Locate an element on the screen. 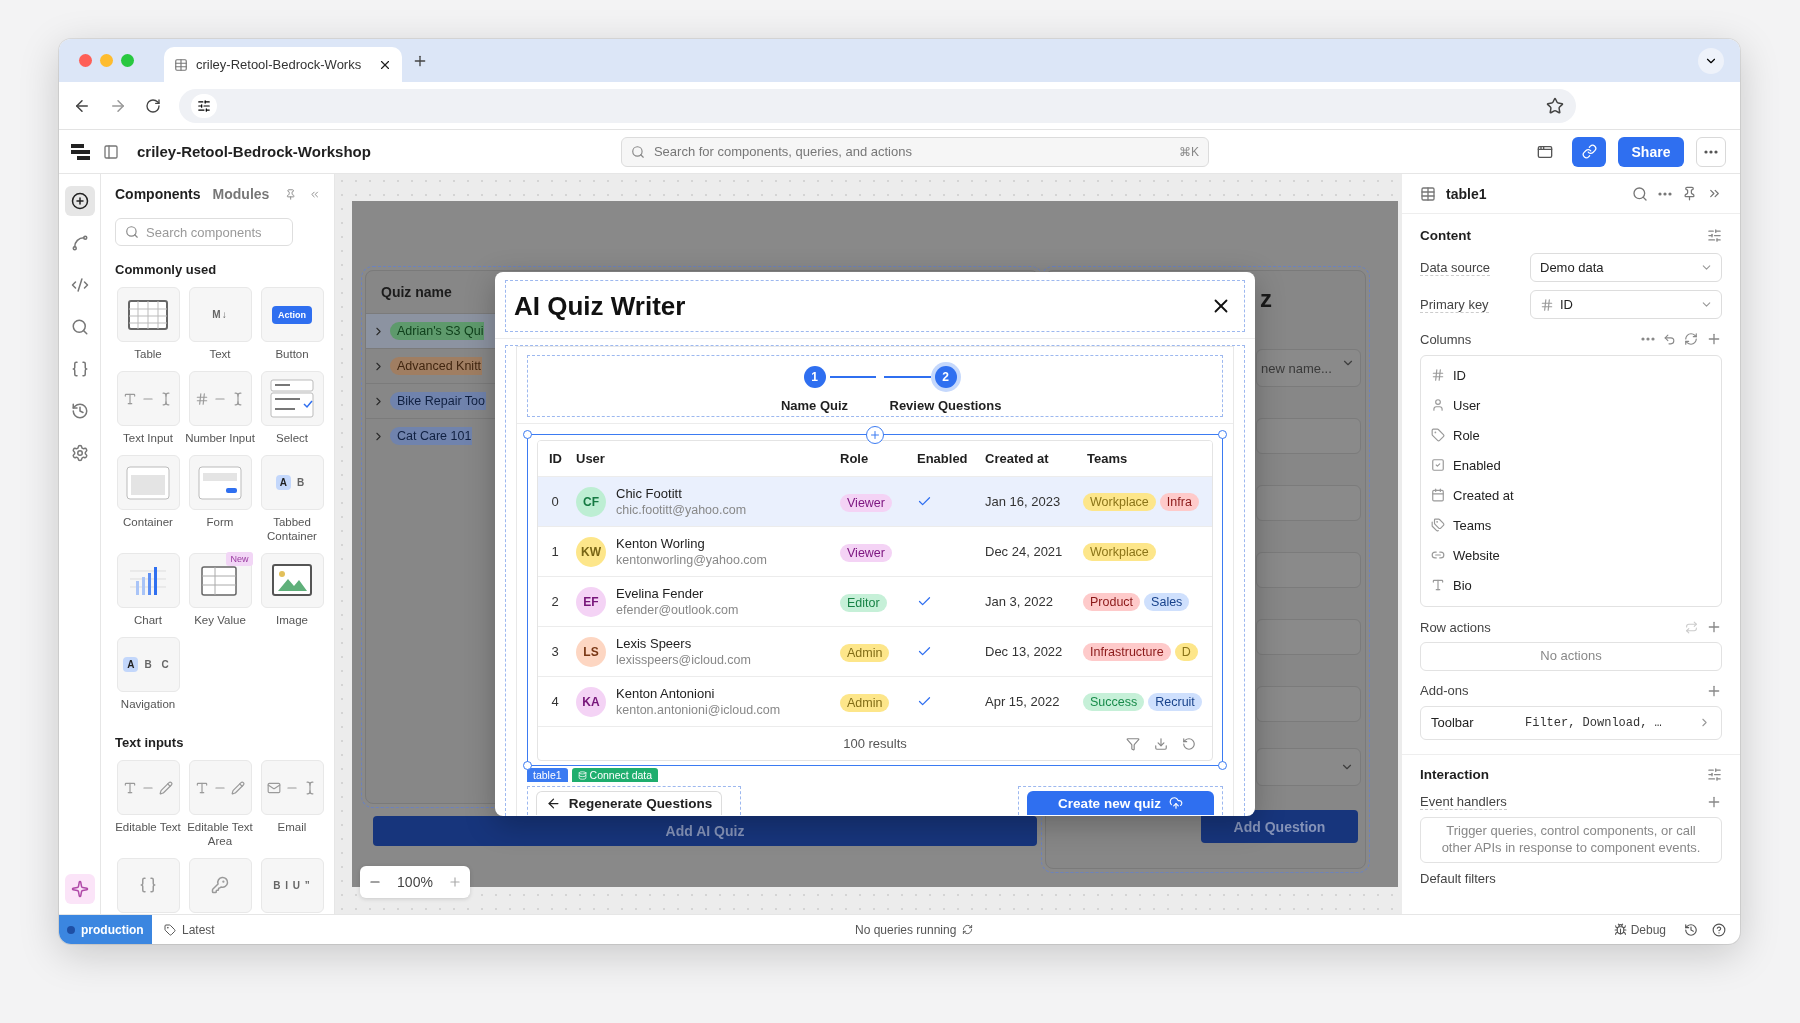 This screenshot has width=1800, height=1023. new-badge: New is located at coordinates (239, 558).